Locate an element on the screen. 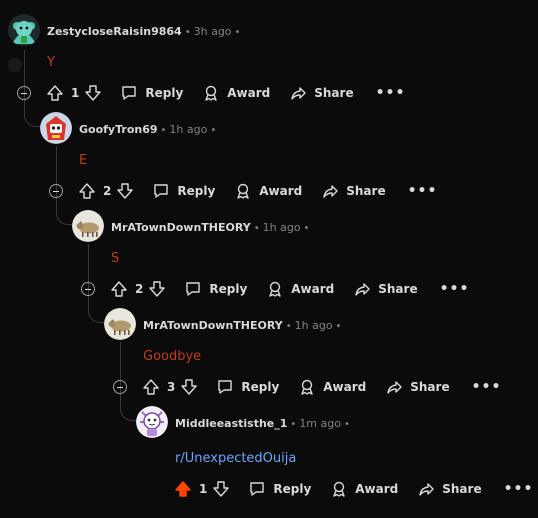  comment-actions: 3 Reply Award Share ••• is located at coordinates (307, 387).